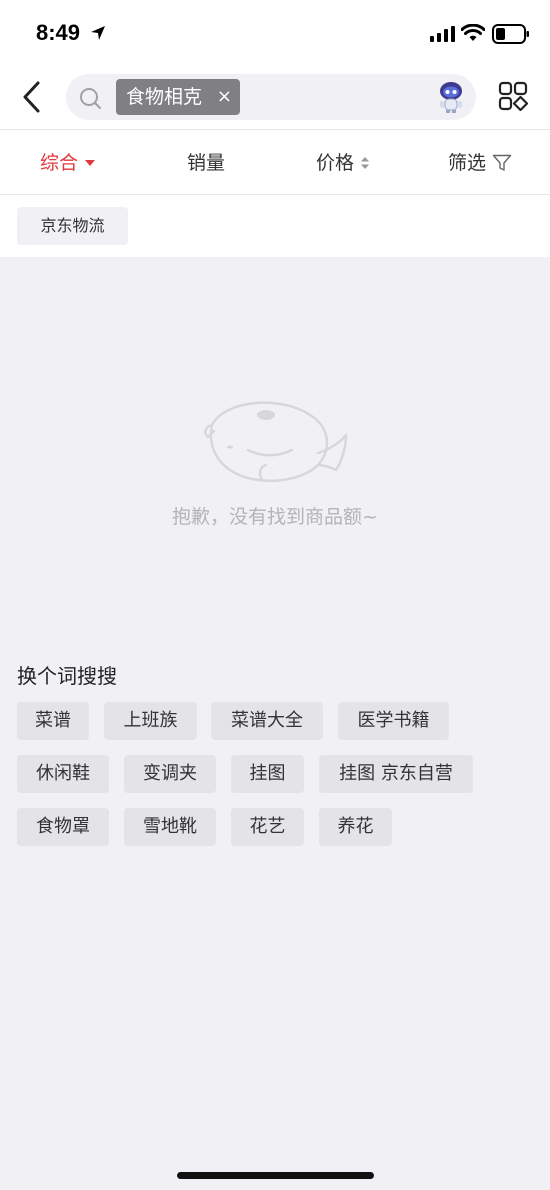 The image size is (550, 1190). Describe the element at coordinates (33, 97) in the screenshot. I see `back-arrow-icon` at that location.